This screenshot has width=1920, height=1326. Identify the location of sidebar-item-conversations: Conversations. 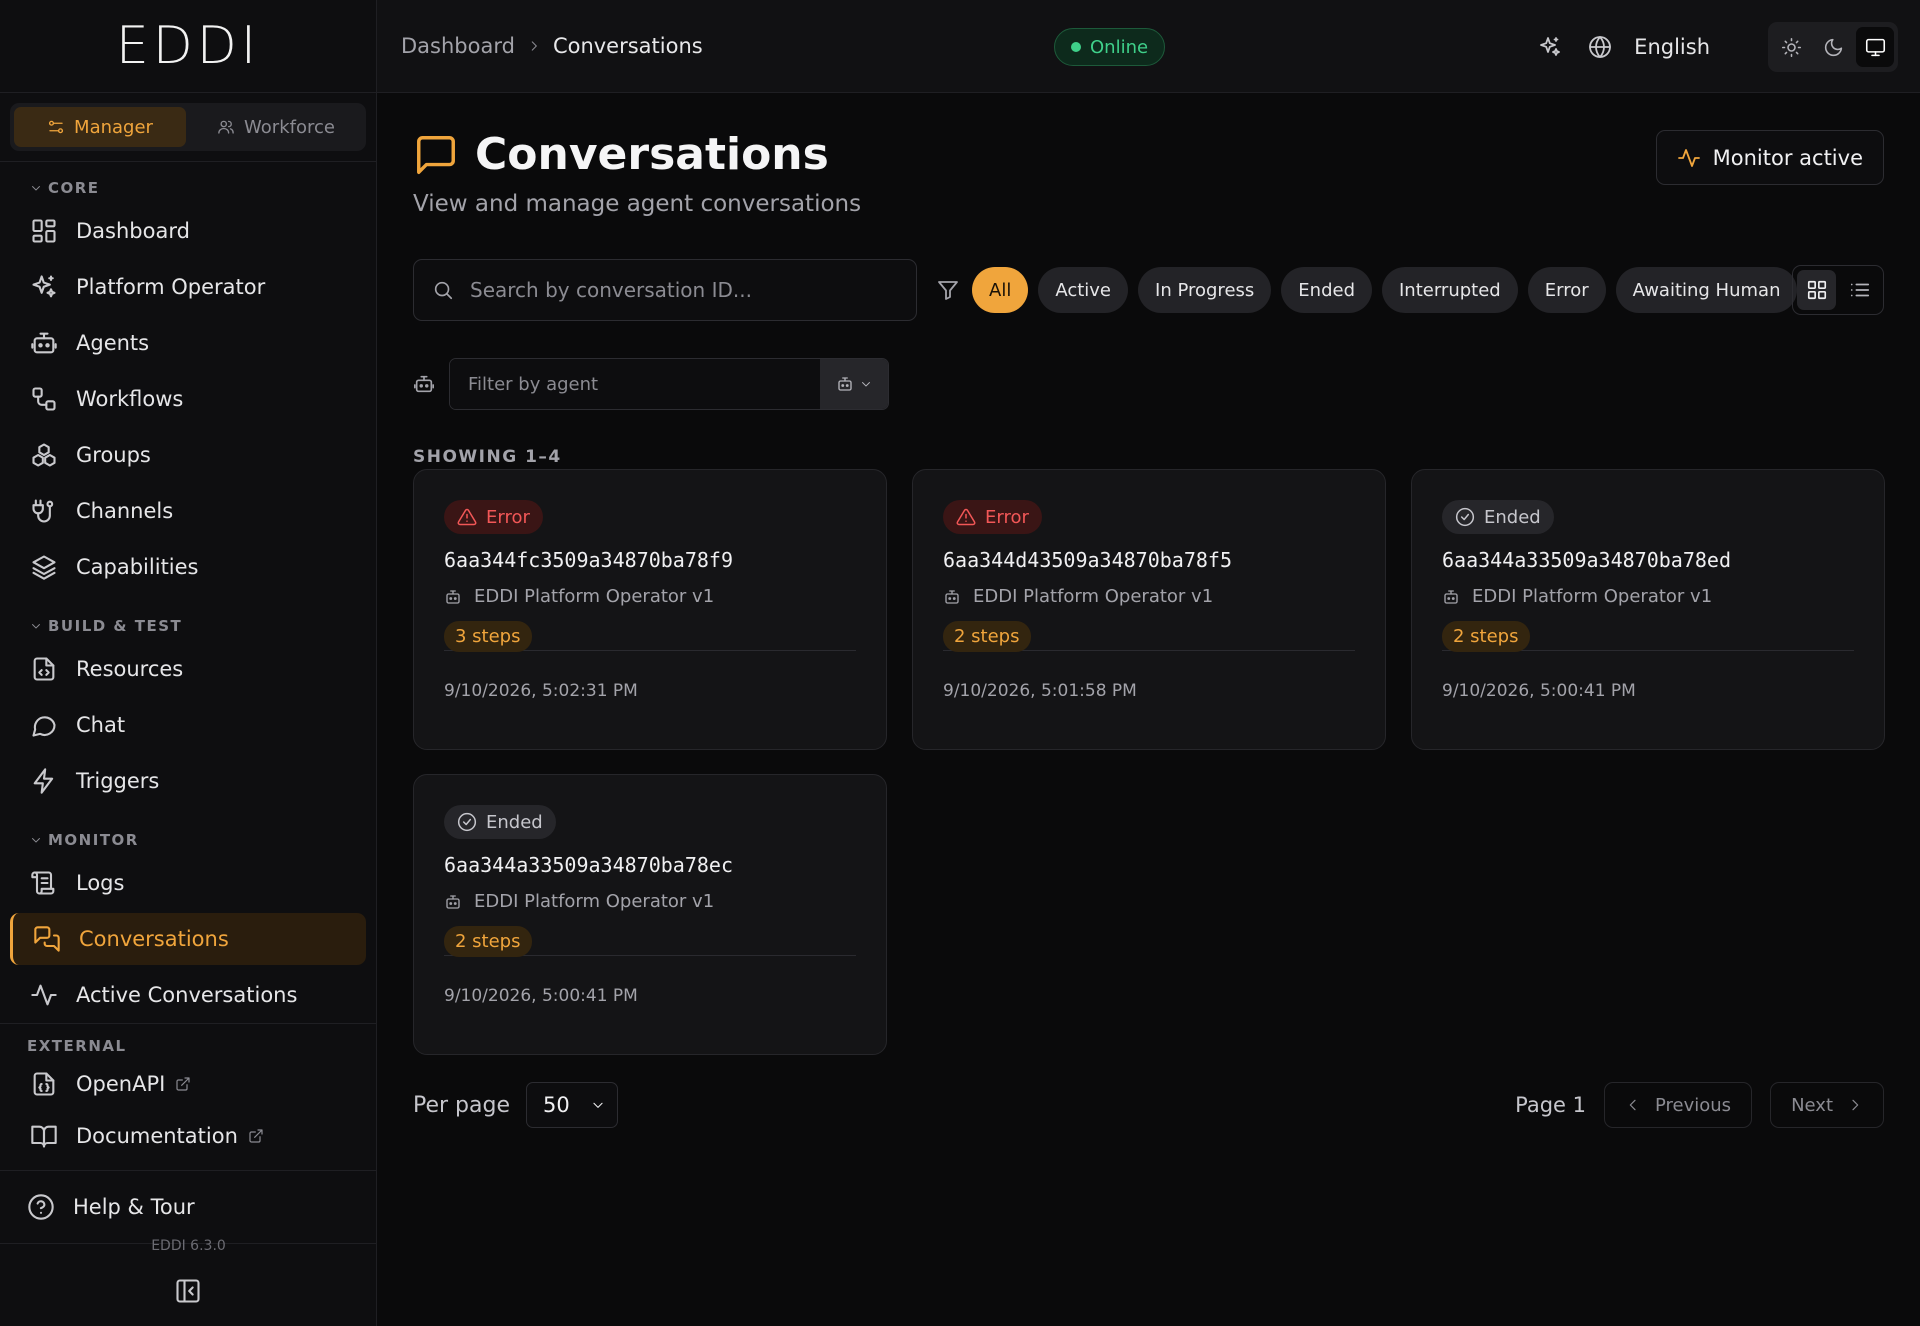
(188, 939).